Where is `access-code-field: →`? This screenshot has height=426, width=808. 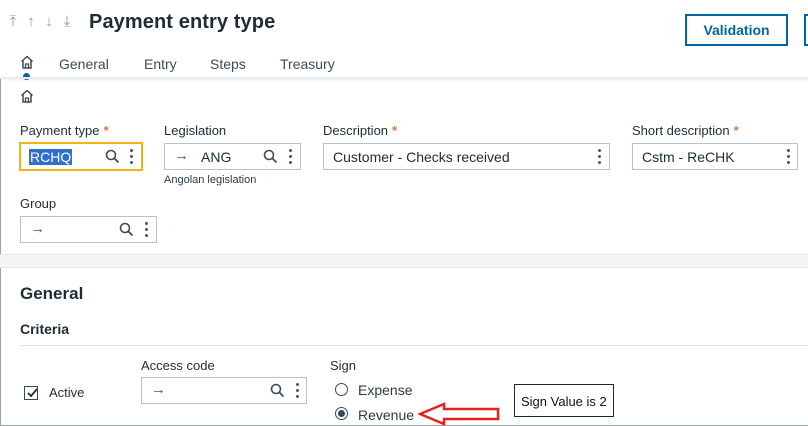
access-code-field: → is located at coordinates (224, 390).